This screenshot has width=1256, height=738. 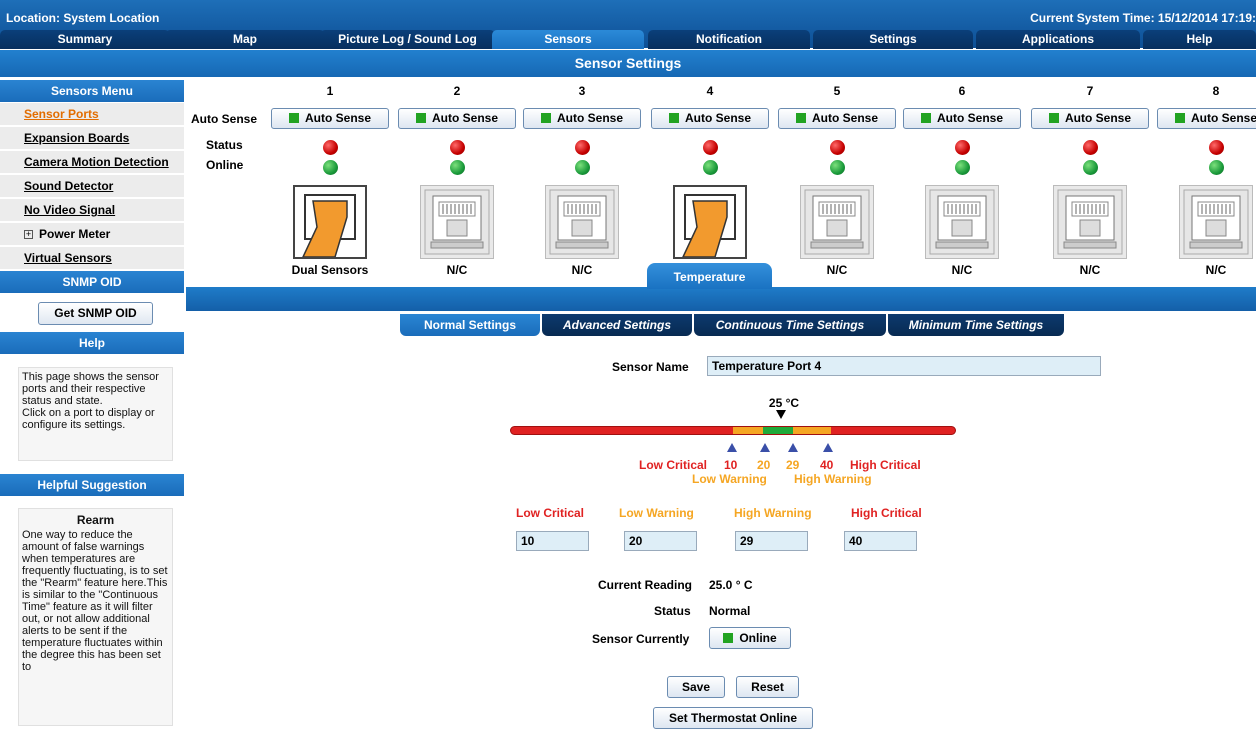 I want to click on current-reading-value: 25.0 ° C, so click(x=731, y=585).